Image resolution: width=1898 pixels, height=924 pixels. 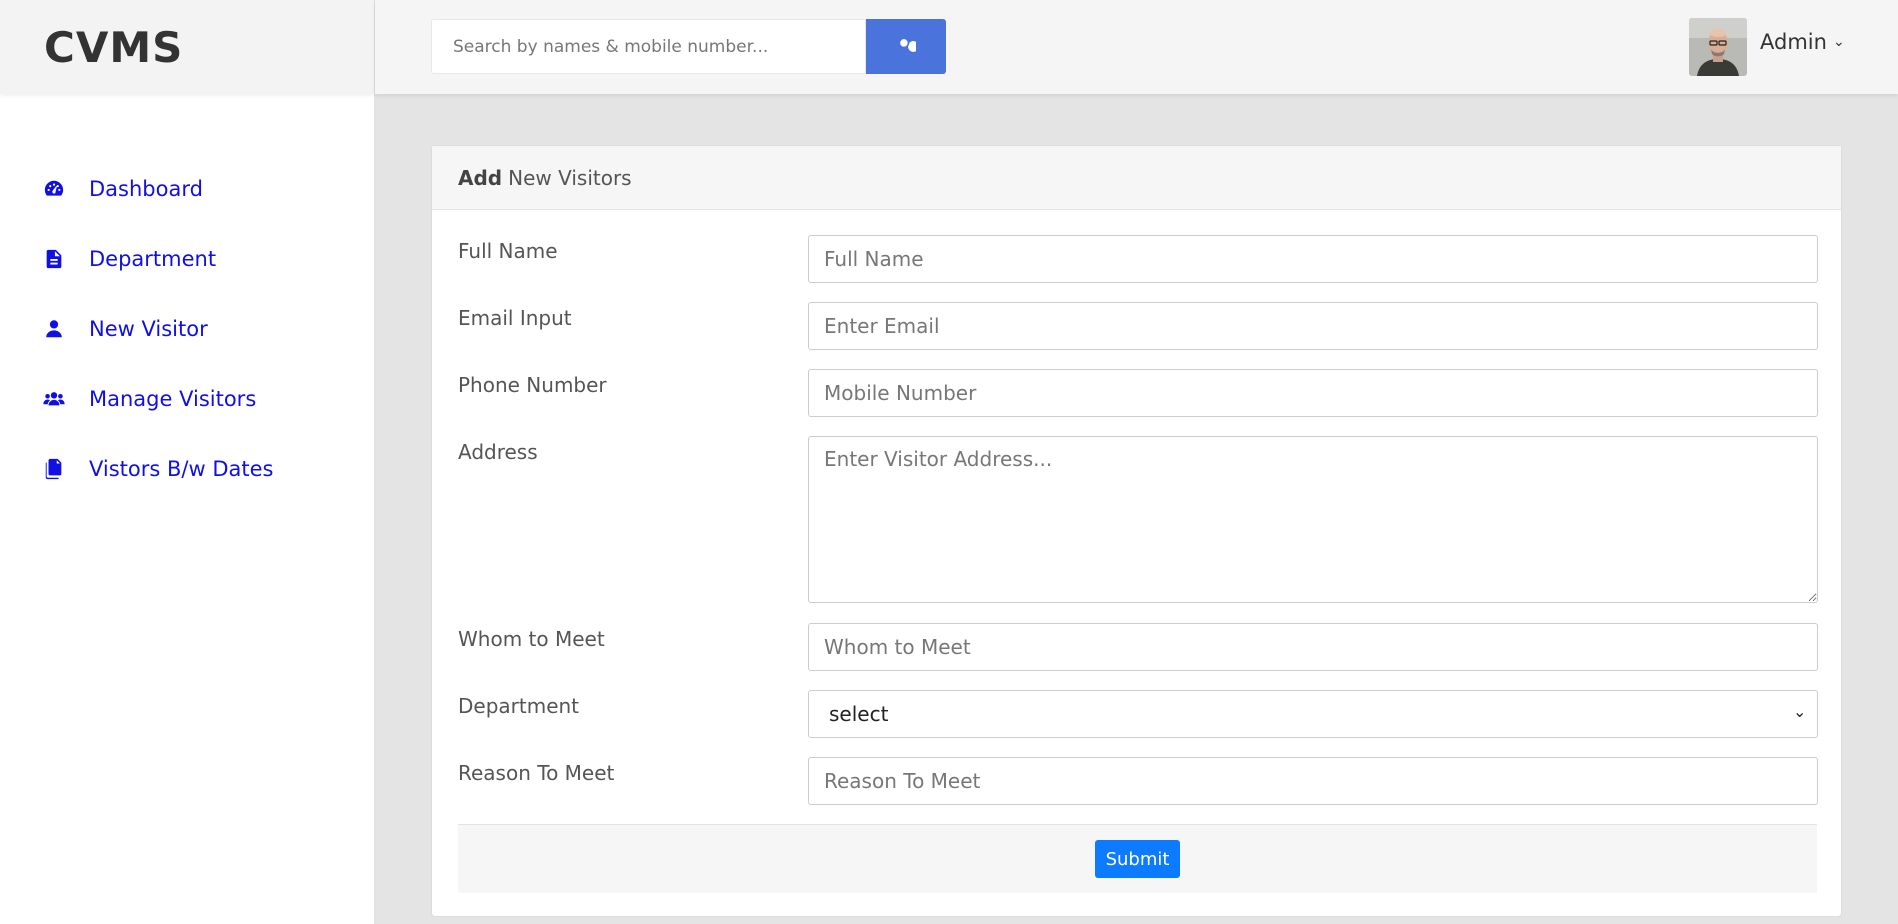 What do you see at coordinates (172, 399) in the screenshot?
I see `sidebar-item-label: Manage Visitors` at bounding box center [172, 399].